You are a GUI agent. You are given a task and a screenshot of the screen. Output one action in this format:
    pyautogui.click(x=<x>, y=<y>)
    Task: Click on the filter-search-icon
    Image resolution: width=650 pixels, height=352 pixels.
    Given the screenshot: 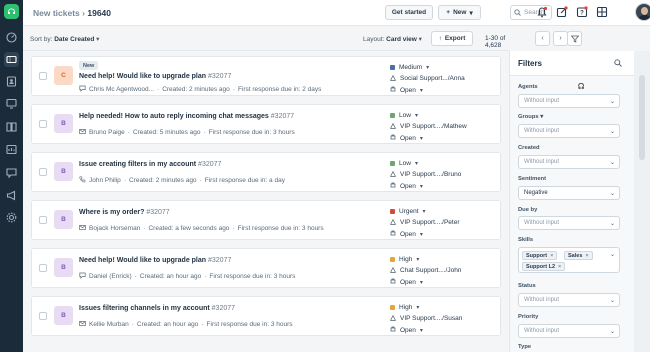 What is the action you would take?
    pyautogui.click(x=618, y=64)
    